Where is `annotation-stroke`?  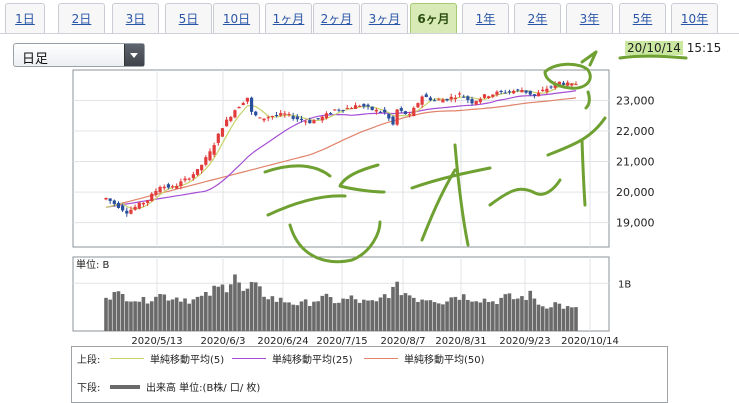
annotation-stroke is located at coordinates (653, 57).